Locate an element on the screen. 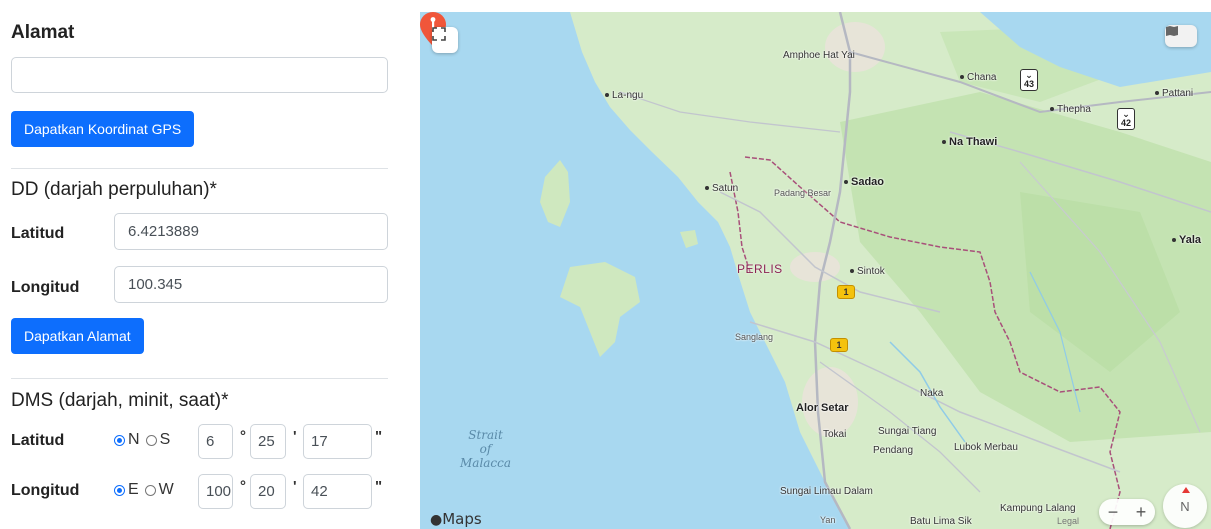  place-label: La-ngu is located at coordinates (624, 95).